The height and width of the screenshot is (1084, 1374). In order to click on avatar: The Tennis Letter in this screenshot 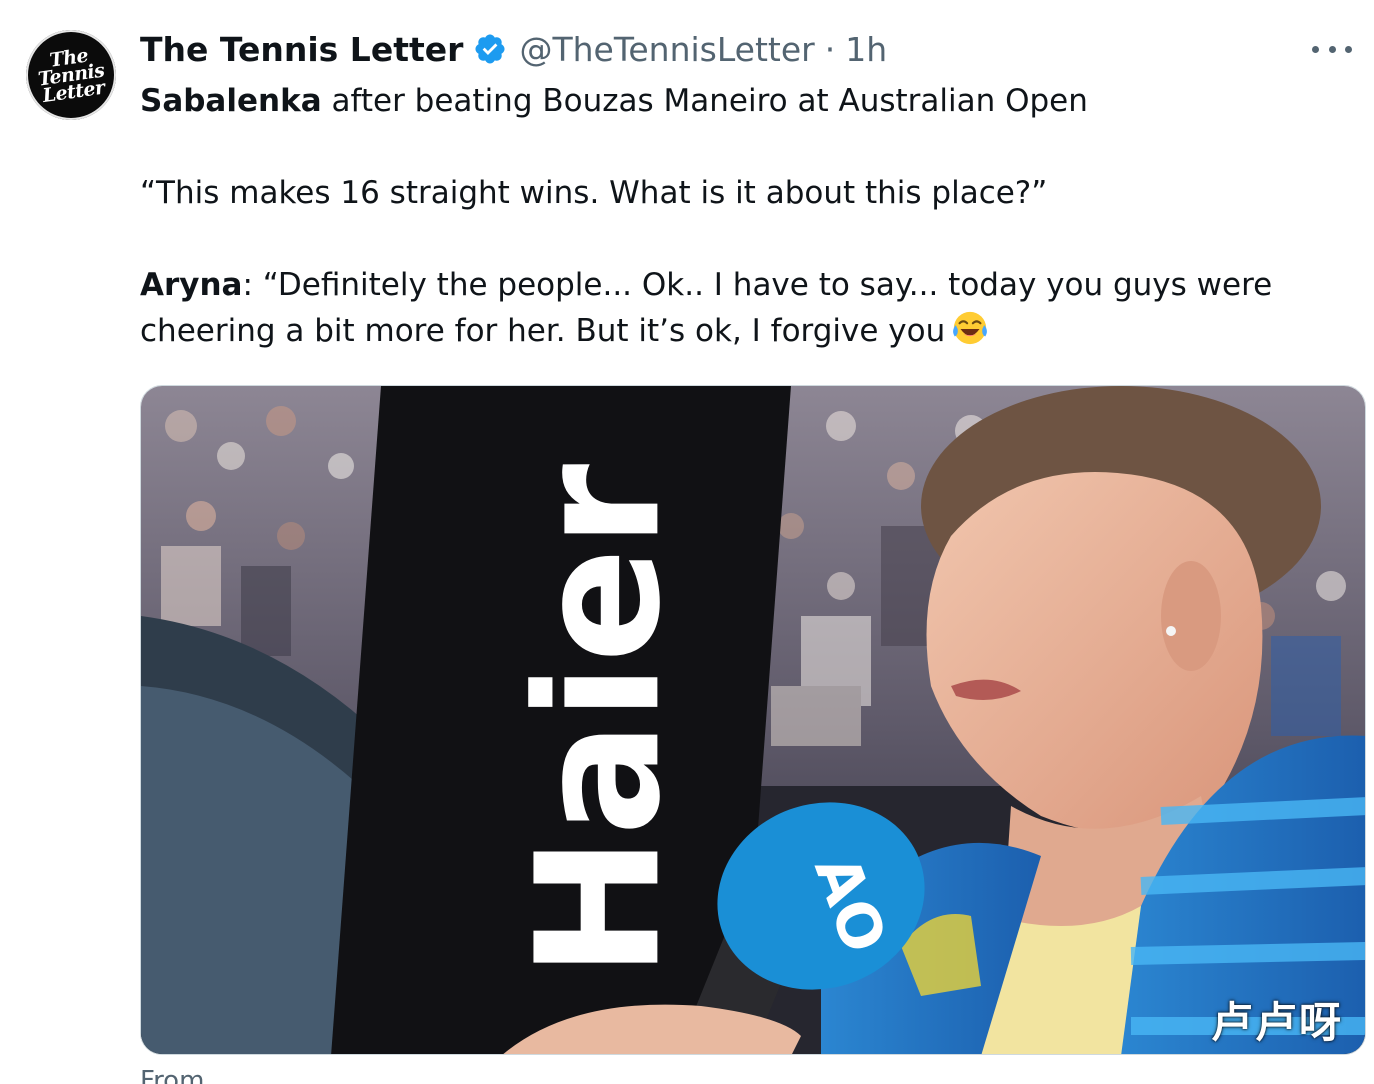, I will do `click(71, 75)`.